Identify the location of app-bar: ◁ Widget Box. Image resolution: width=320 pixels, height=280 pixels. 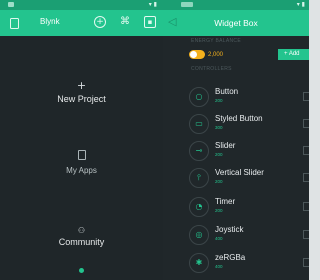
(236, 23).